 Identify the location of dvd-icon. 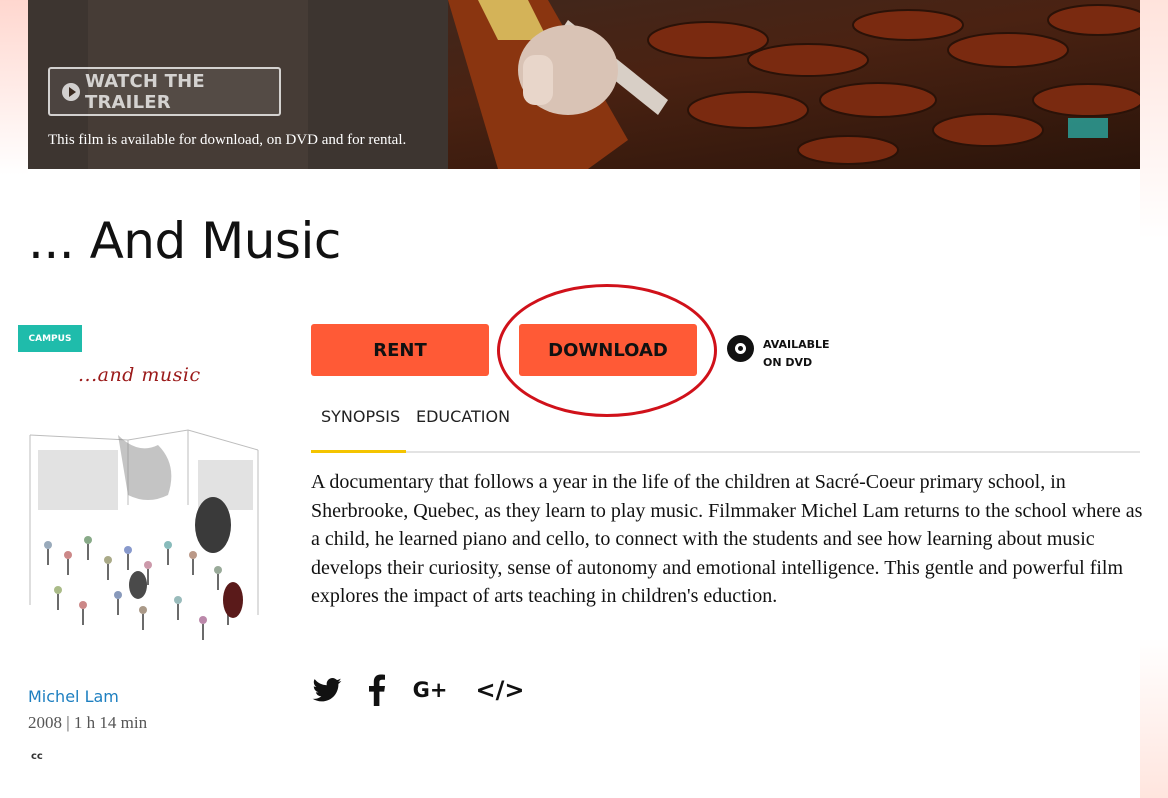
(740, 348).